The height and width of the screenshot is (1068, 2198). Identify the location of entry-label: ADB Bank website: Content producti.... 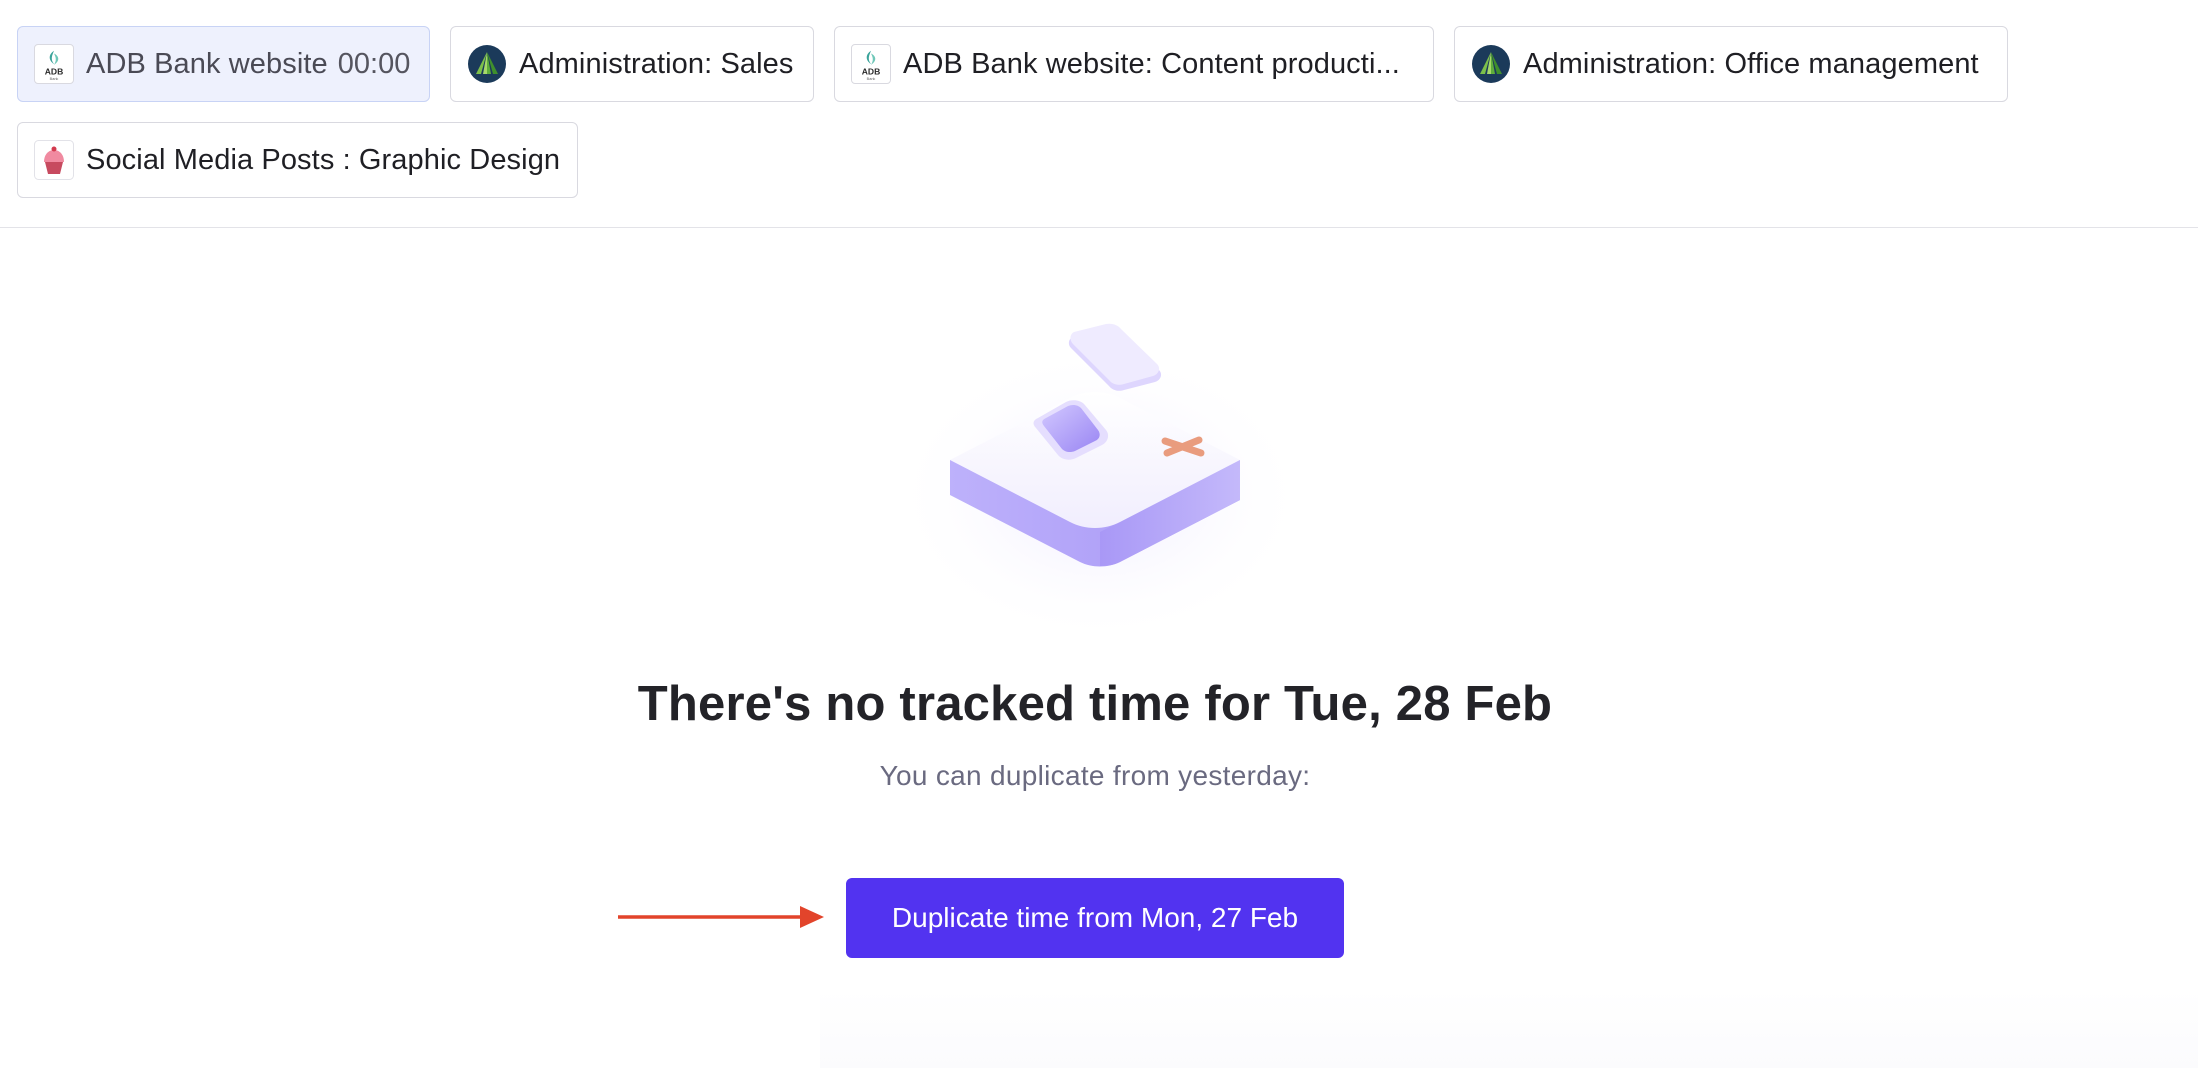
(1151, 63).